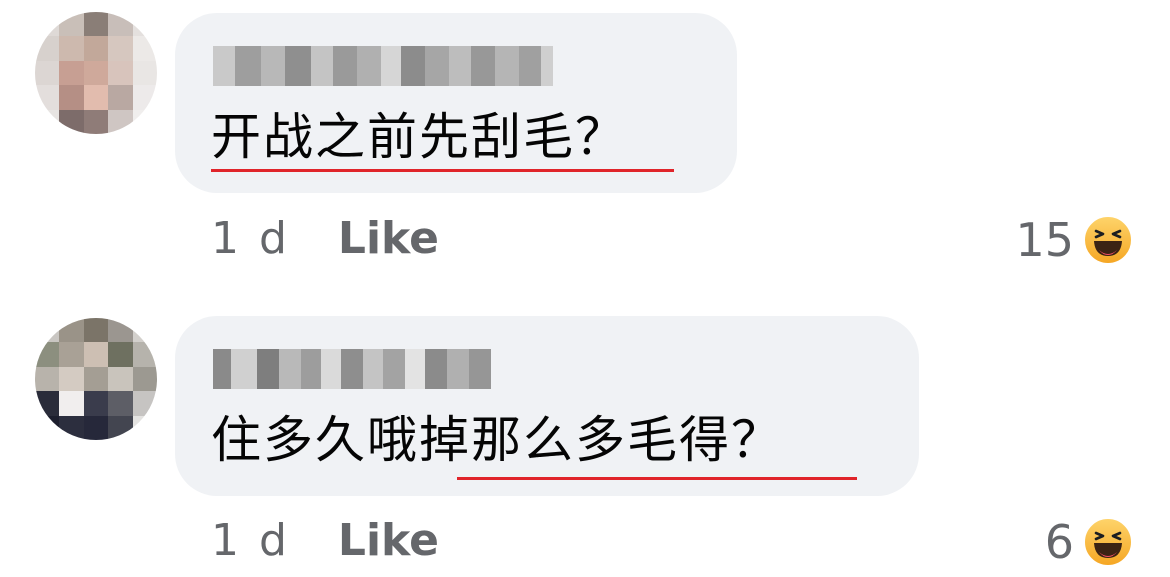 This screenshot has width=1170, height=577. I want to click on comment-text: 开战之前先刮毛？, so click(419, 137).